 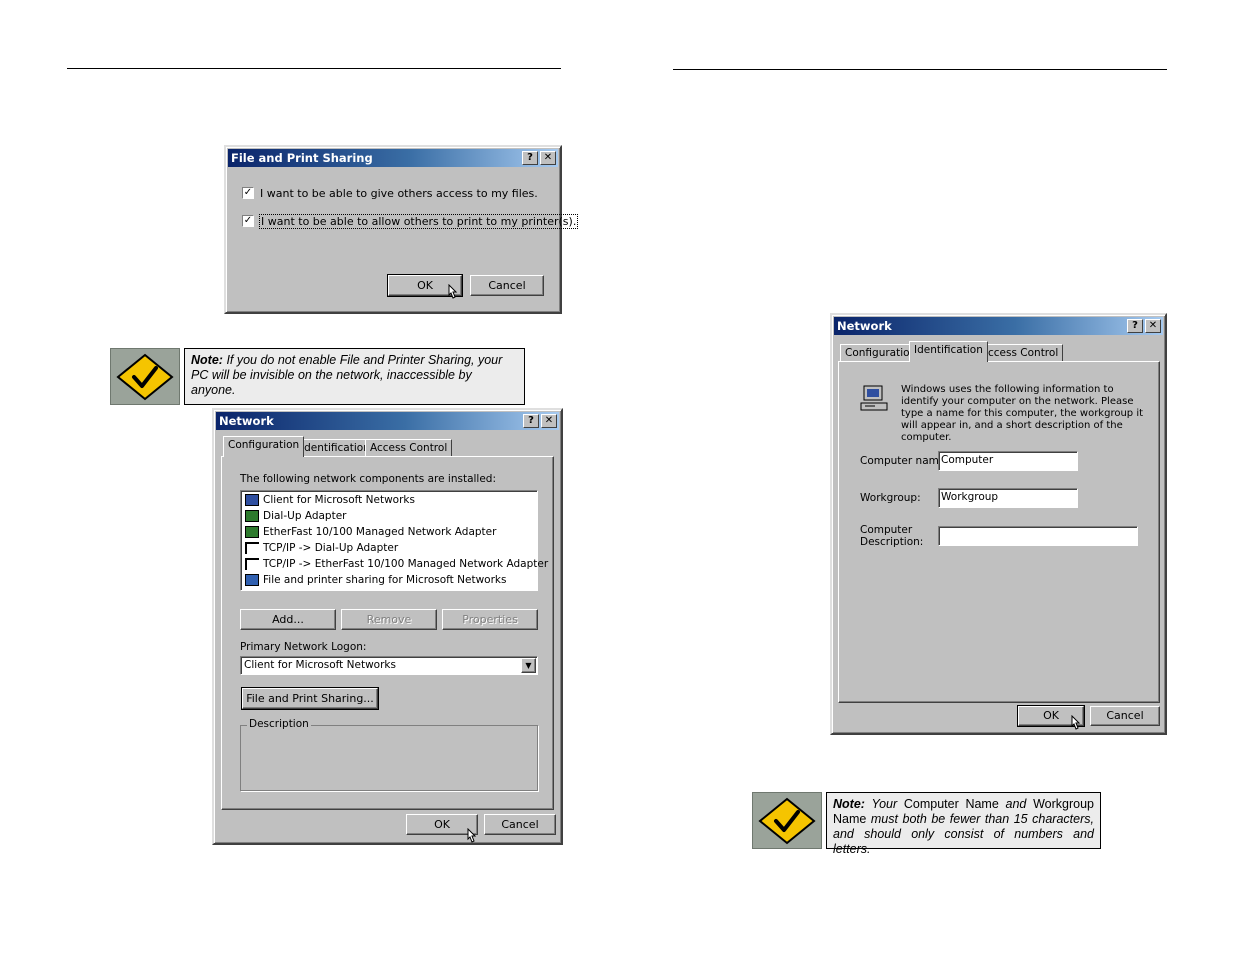 I want to click on list-item: EtherFast 10/100 Managed Network Adapter, so click(x=370, y=532).